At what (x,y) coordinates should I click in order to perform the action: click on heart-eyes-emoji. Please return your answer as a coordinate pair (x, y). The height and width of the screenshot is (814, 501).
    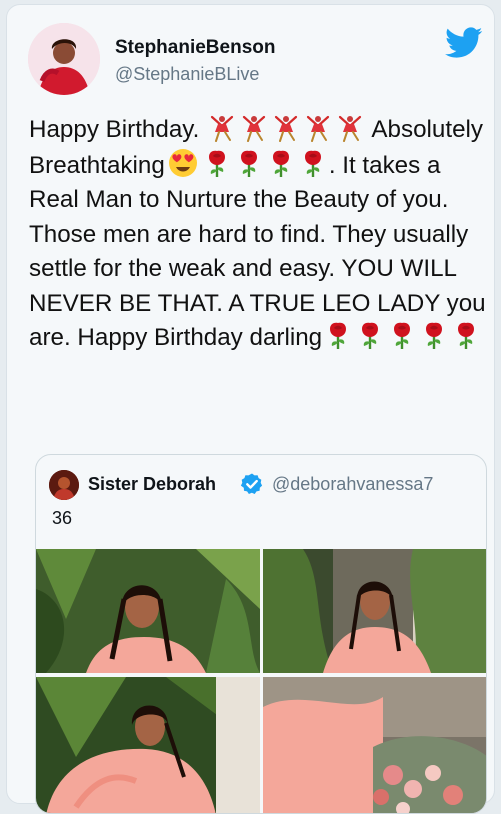
    Looking at the image, I should click on (183, 163).